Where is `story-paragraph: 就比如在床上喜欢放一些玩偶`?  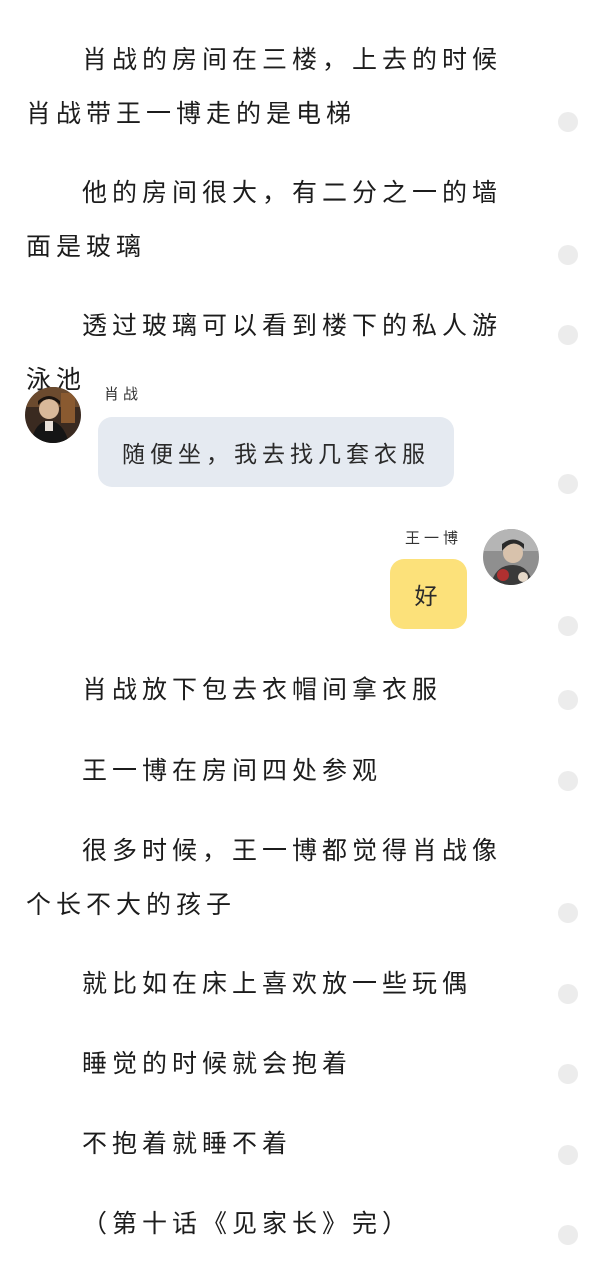 story-paragraph: 就比如在床上喜欢放一些玩偶 is located at coordinates (277, 983).